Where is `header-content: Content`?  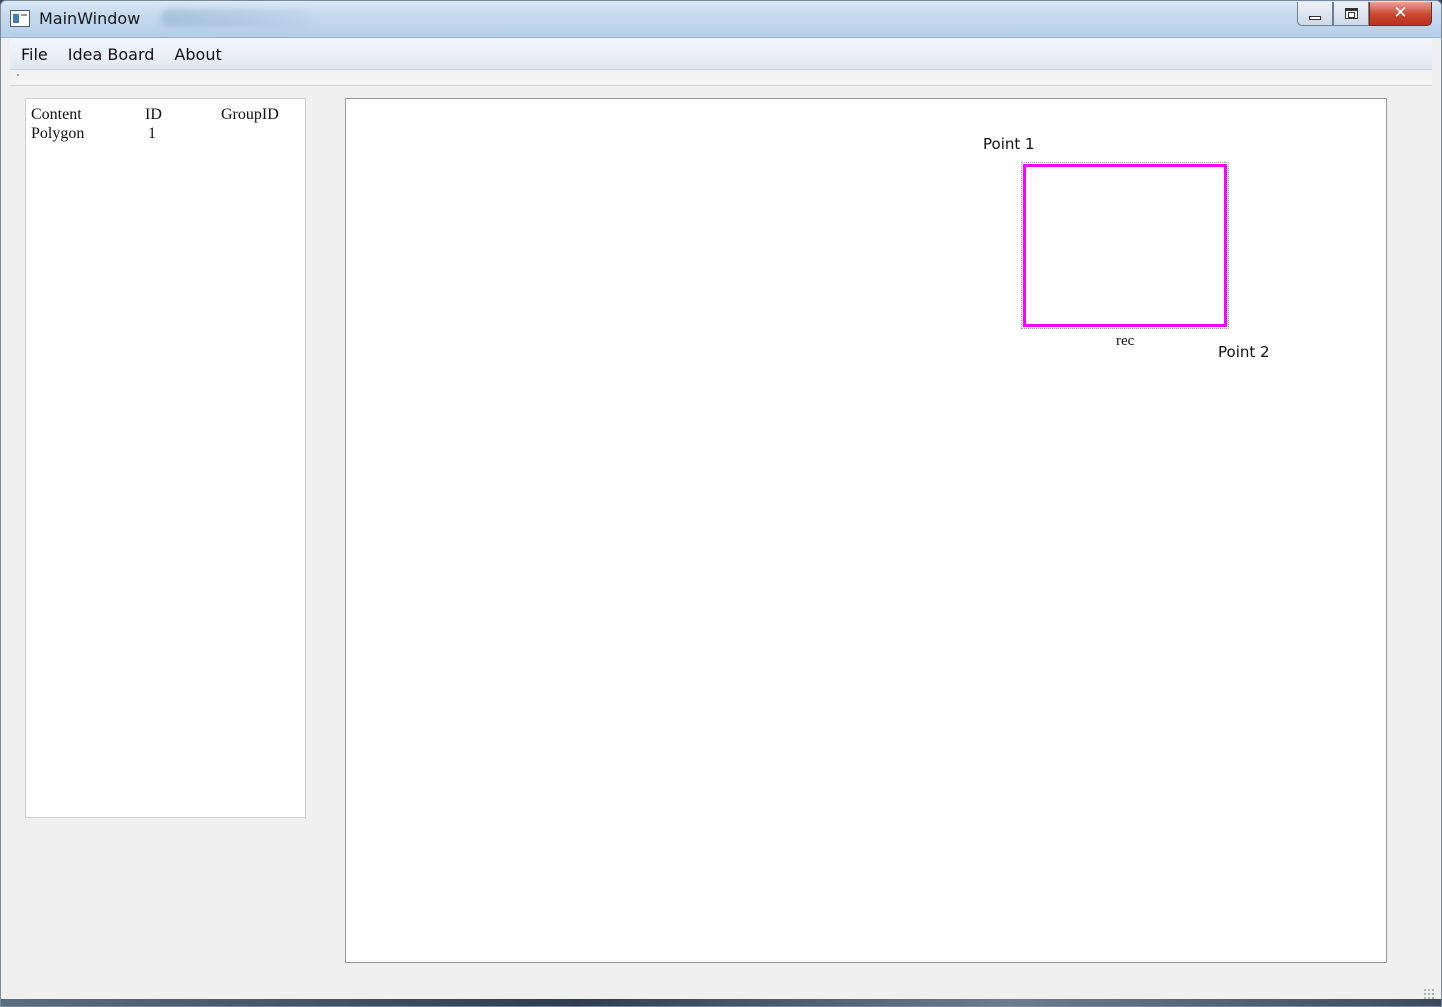 header-content: Content is located at coordinates (56, 115).